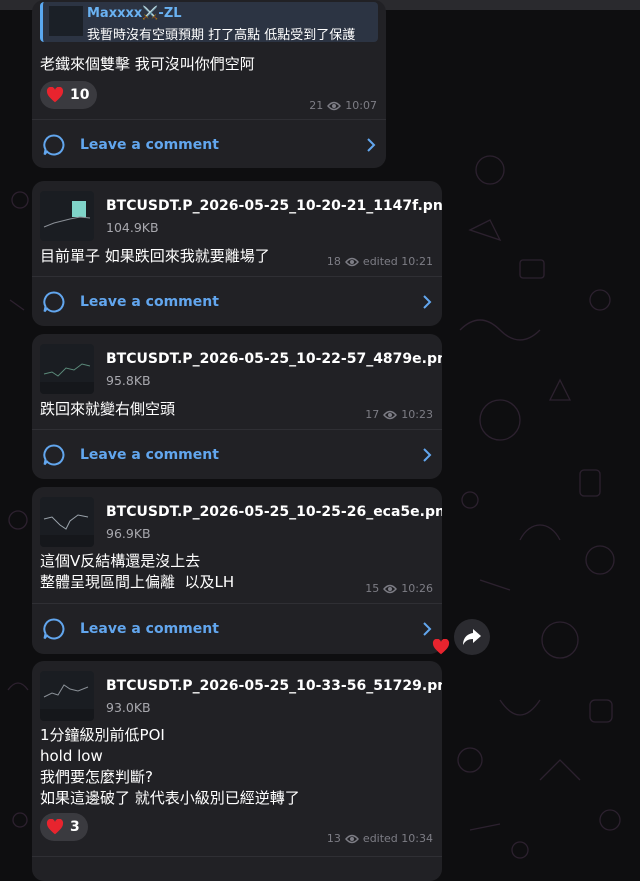  I want to click on file-name: BTCUSDT.P_2026-05-25_10-33-56_51729.png, so click(274, 686).